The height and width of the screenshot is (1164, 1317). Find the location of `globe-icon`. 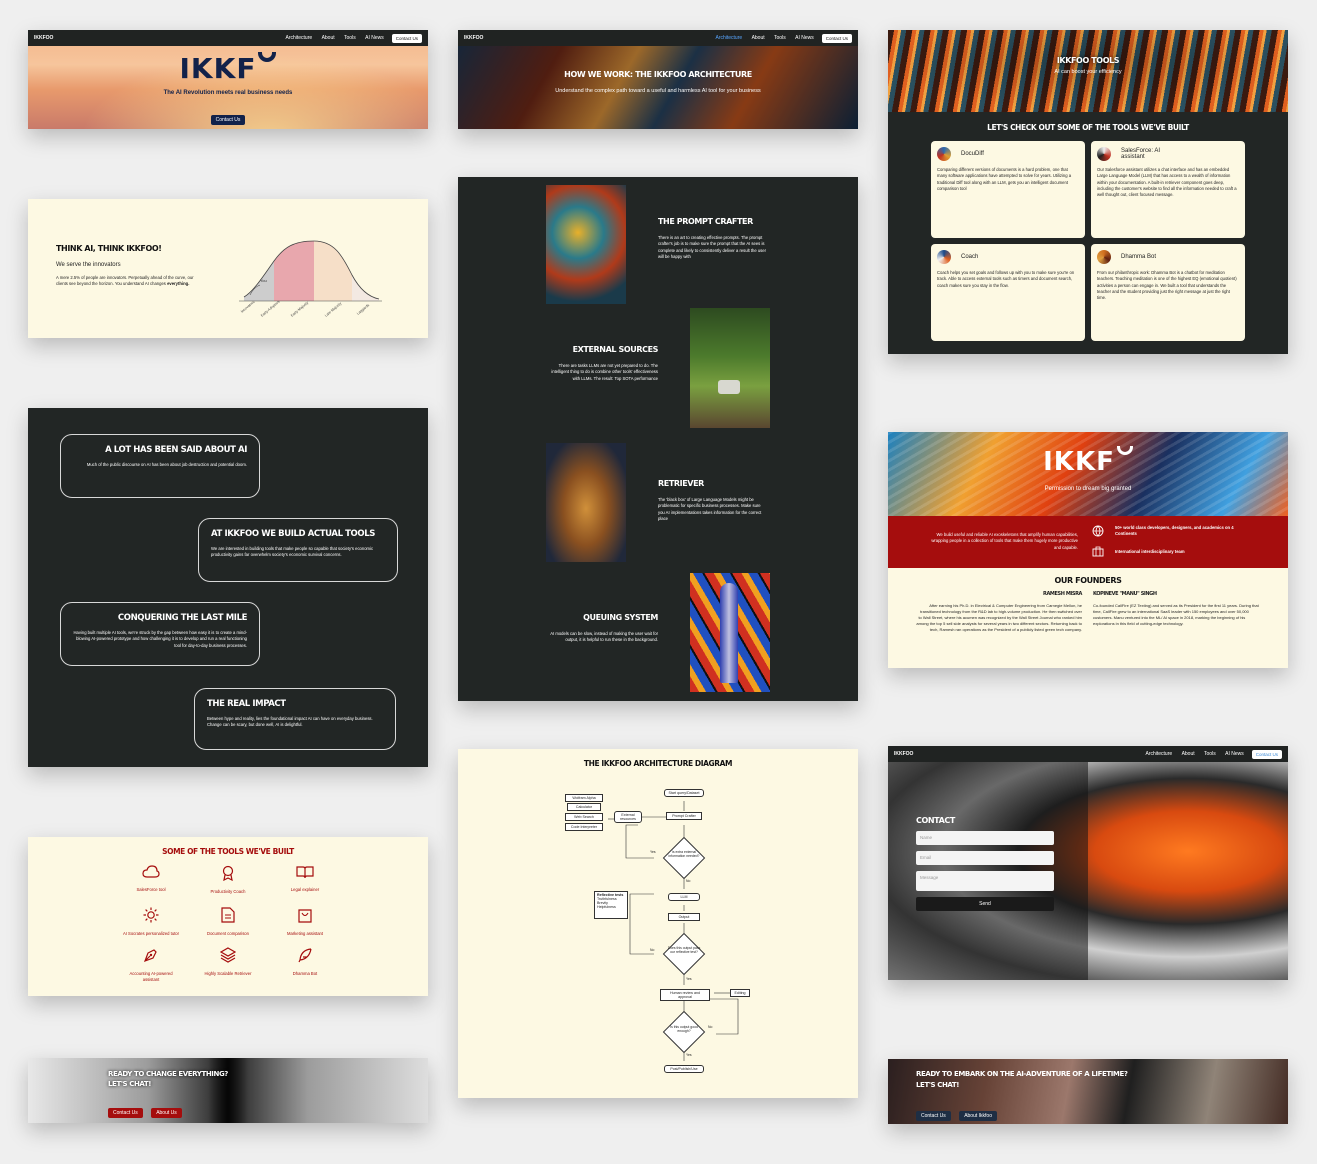

globe-icon is located at coordinates (1098, 531).